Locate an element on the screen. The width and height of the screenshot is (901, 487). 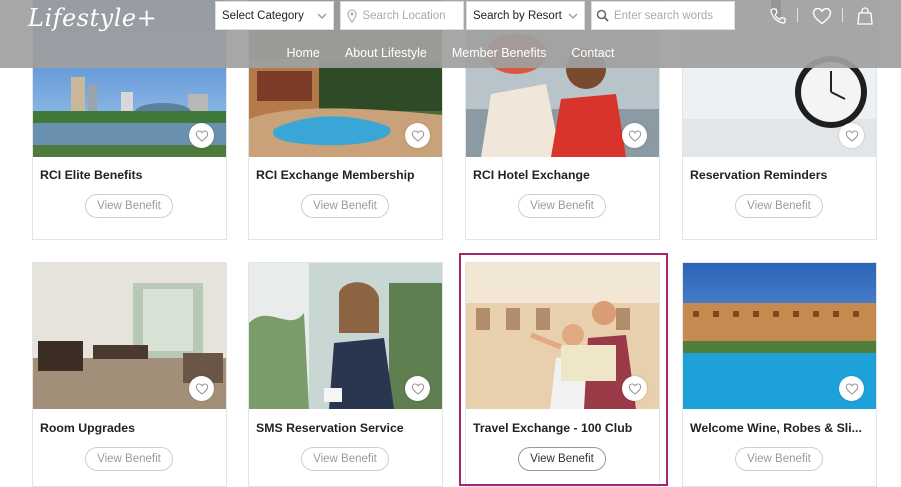
card-title: RCI Hotel Exchange is located at coordinates (531, 175).